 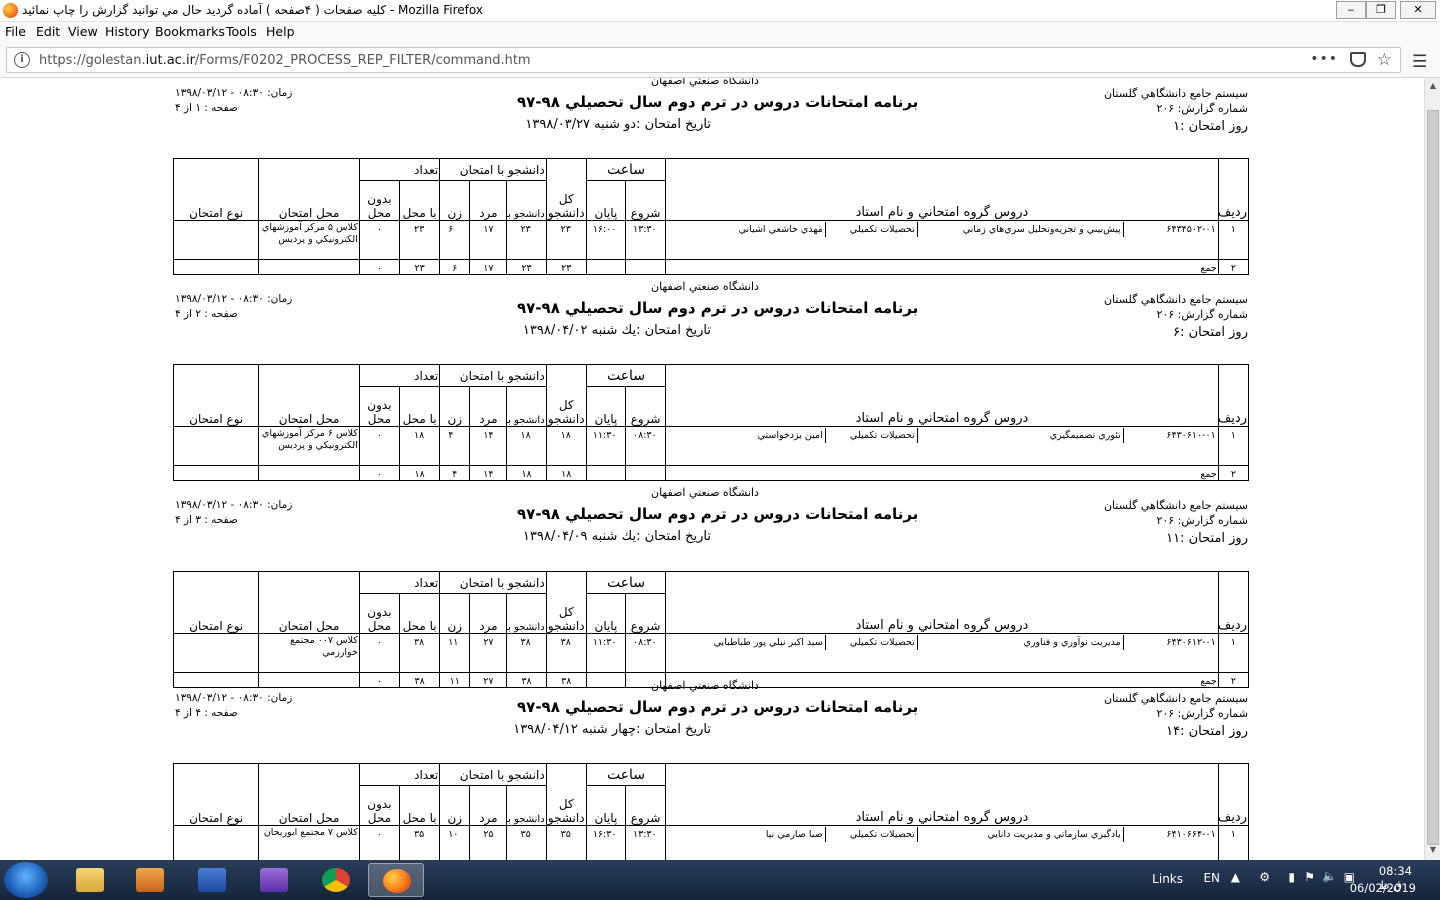 What do you see at coordinates (526, 267) in the screenshot?
I see `sum-with-exam: ۲۳` at bounding box center [526, 267].